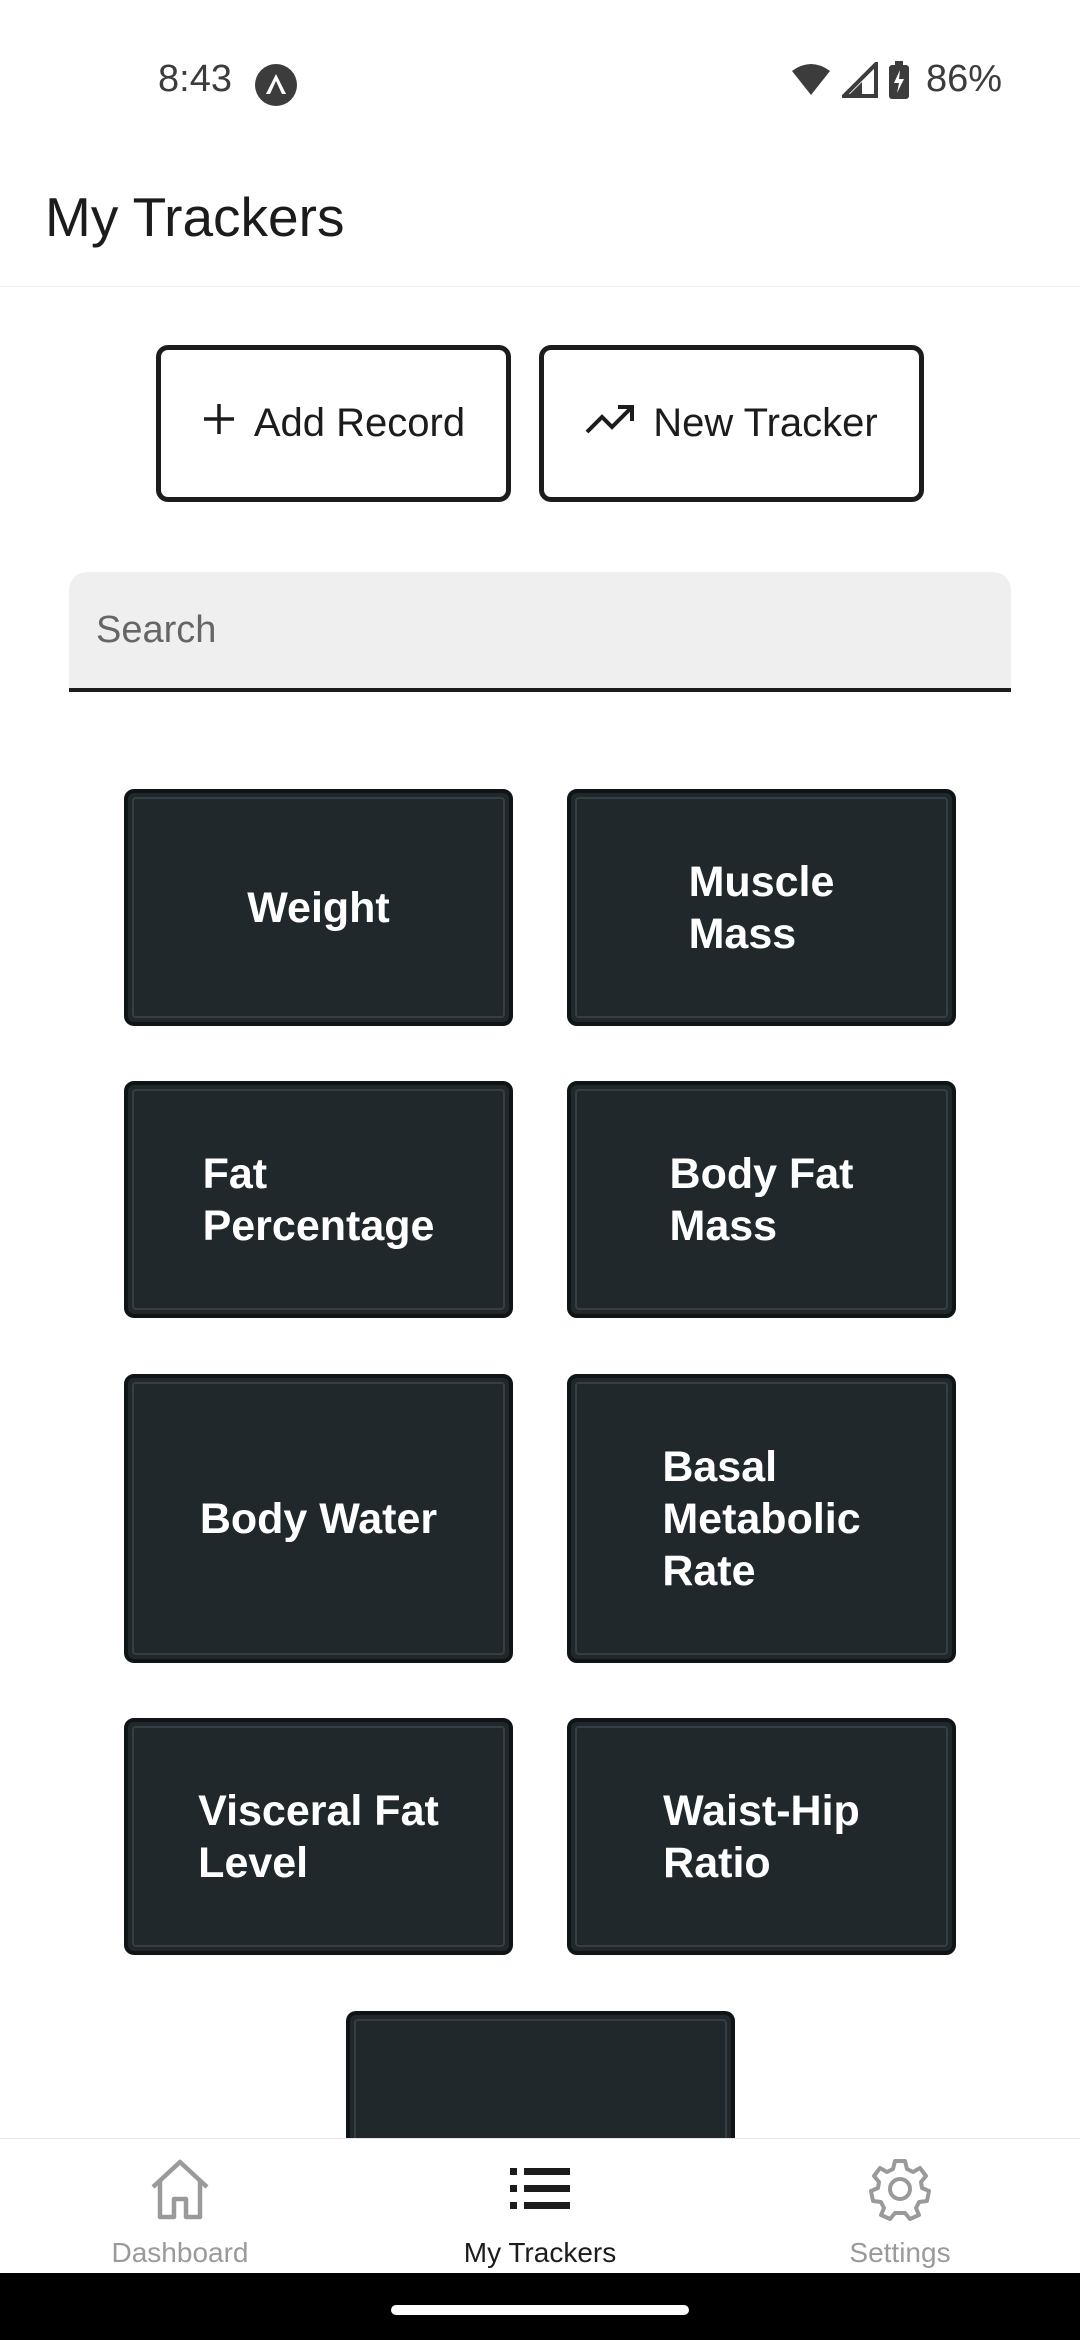 The height and width of the screenshot is (2340, 1080). I want to click on tracker-label: Body Water, so click(318, 1518).